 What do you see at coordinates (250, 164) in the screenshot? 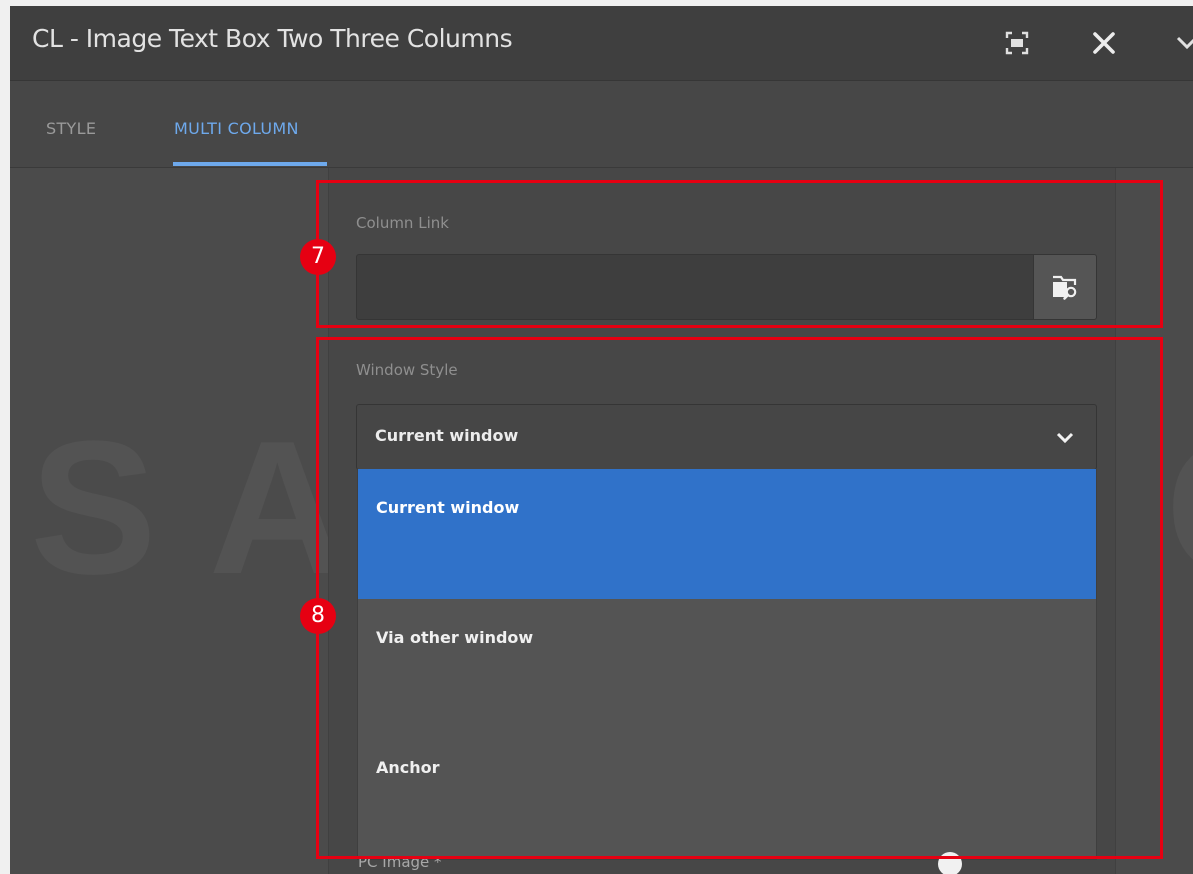
I see `active-tab-indicator` at bounding box center [250, 164].